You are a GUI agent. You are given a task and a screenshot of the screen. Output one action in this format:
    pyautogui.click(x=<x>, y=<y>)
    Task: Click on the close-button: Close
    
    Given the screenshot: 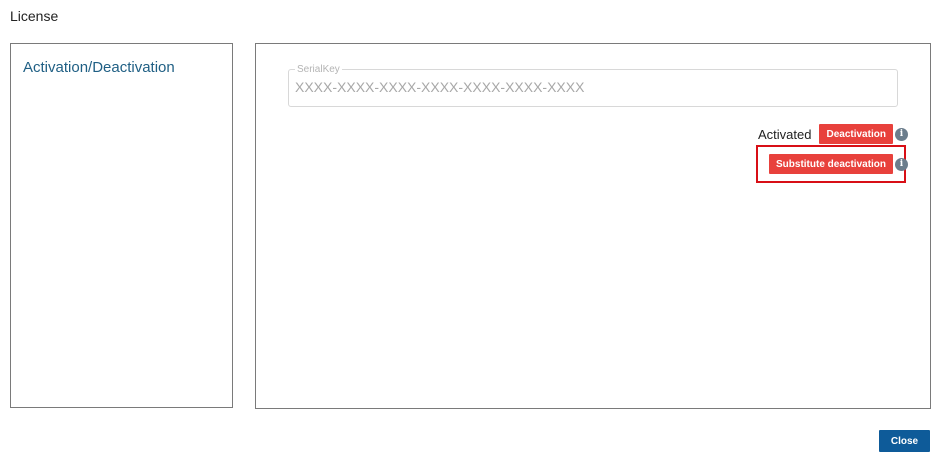 What is the action you would take?
    pyautogui.click(x=904, y=441)
    